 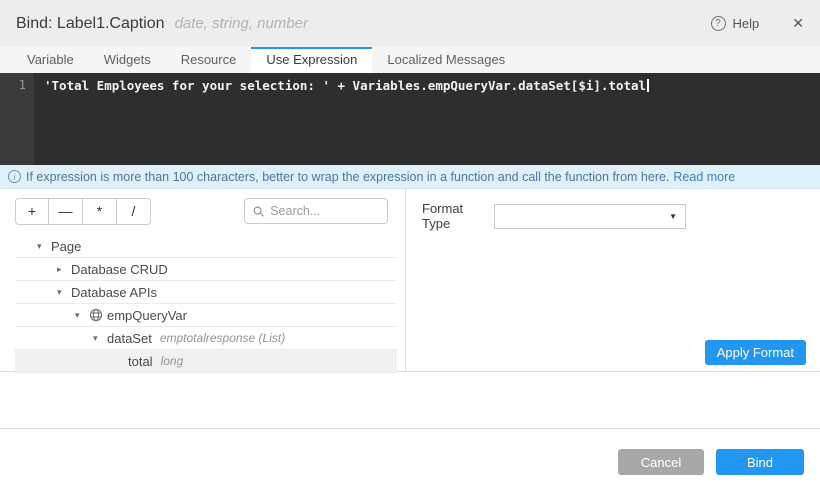 What do you see at coordinates (66, 246) in the screenshot?
I see `tree-item-label: Page` at bounding box center [66, 246].